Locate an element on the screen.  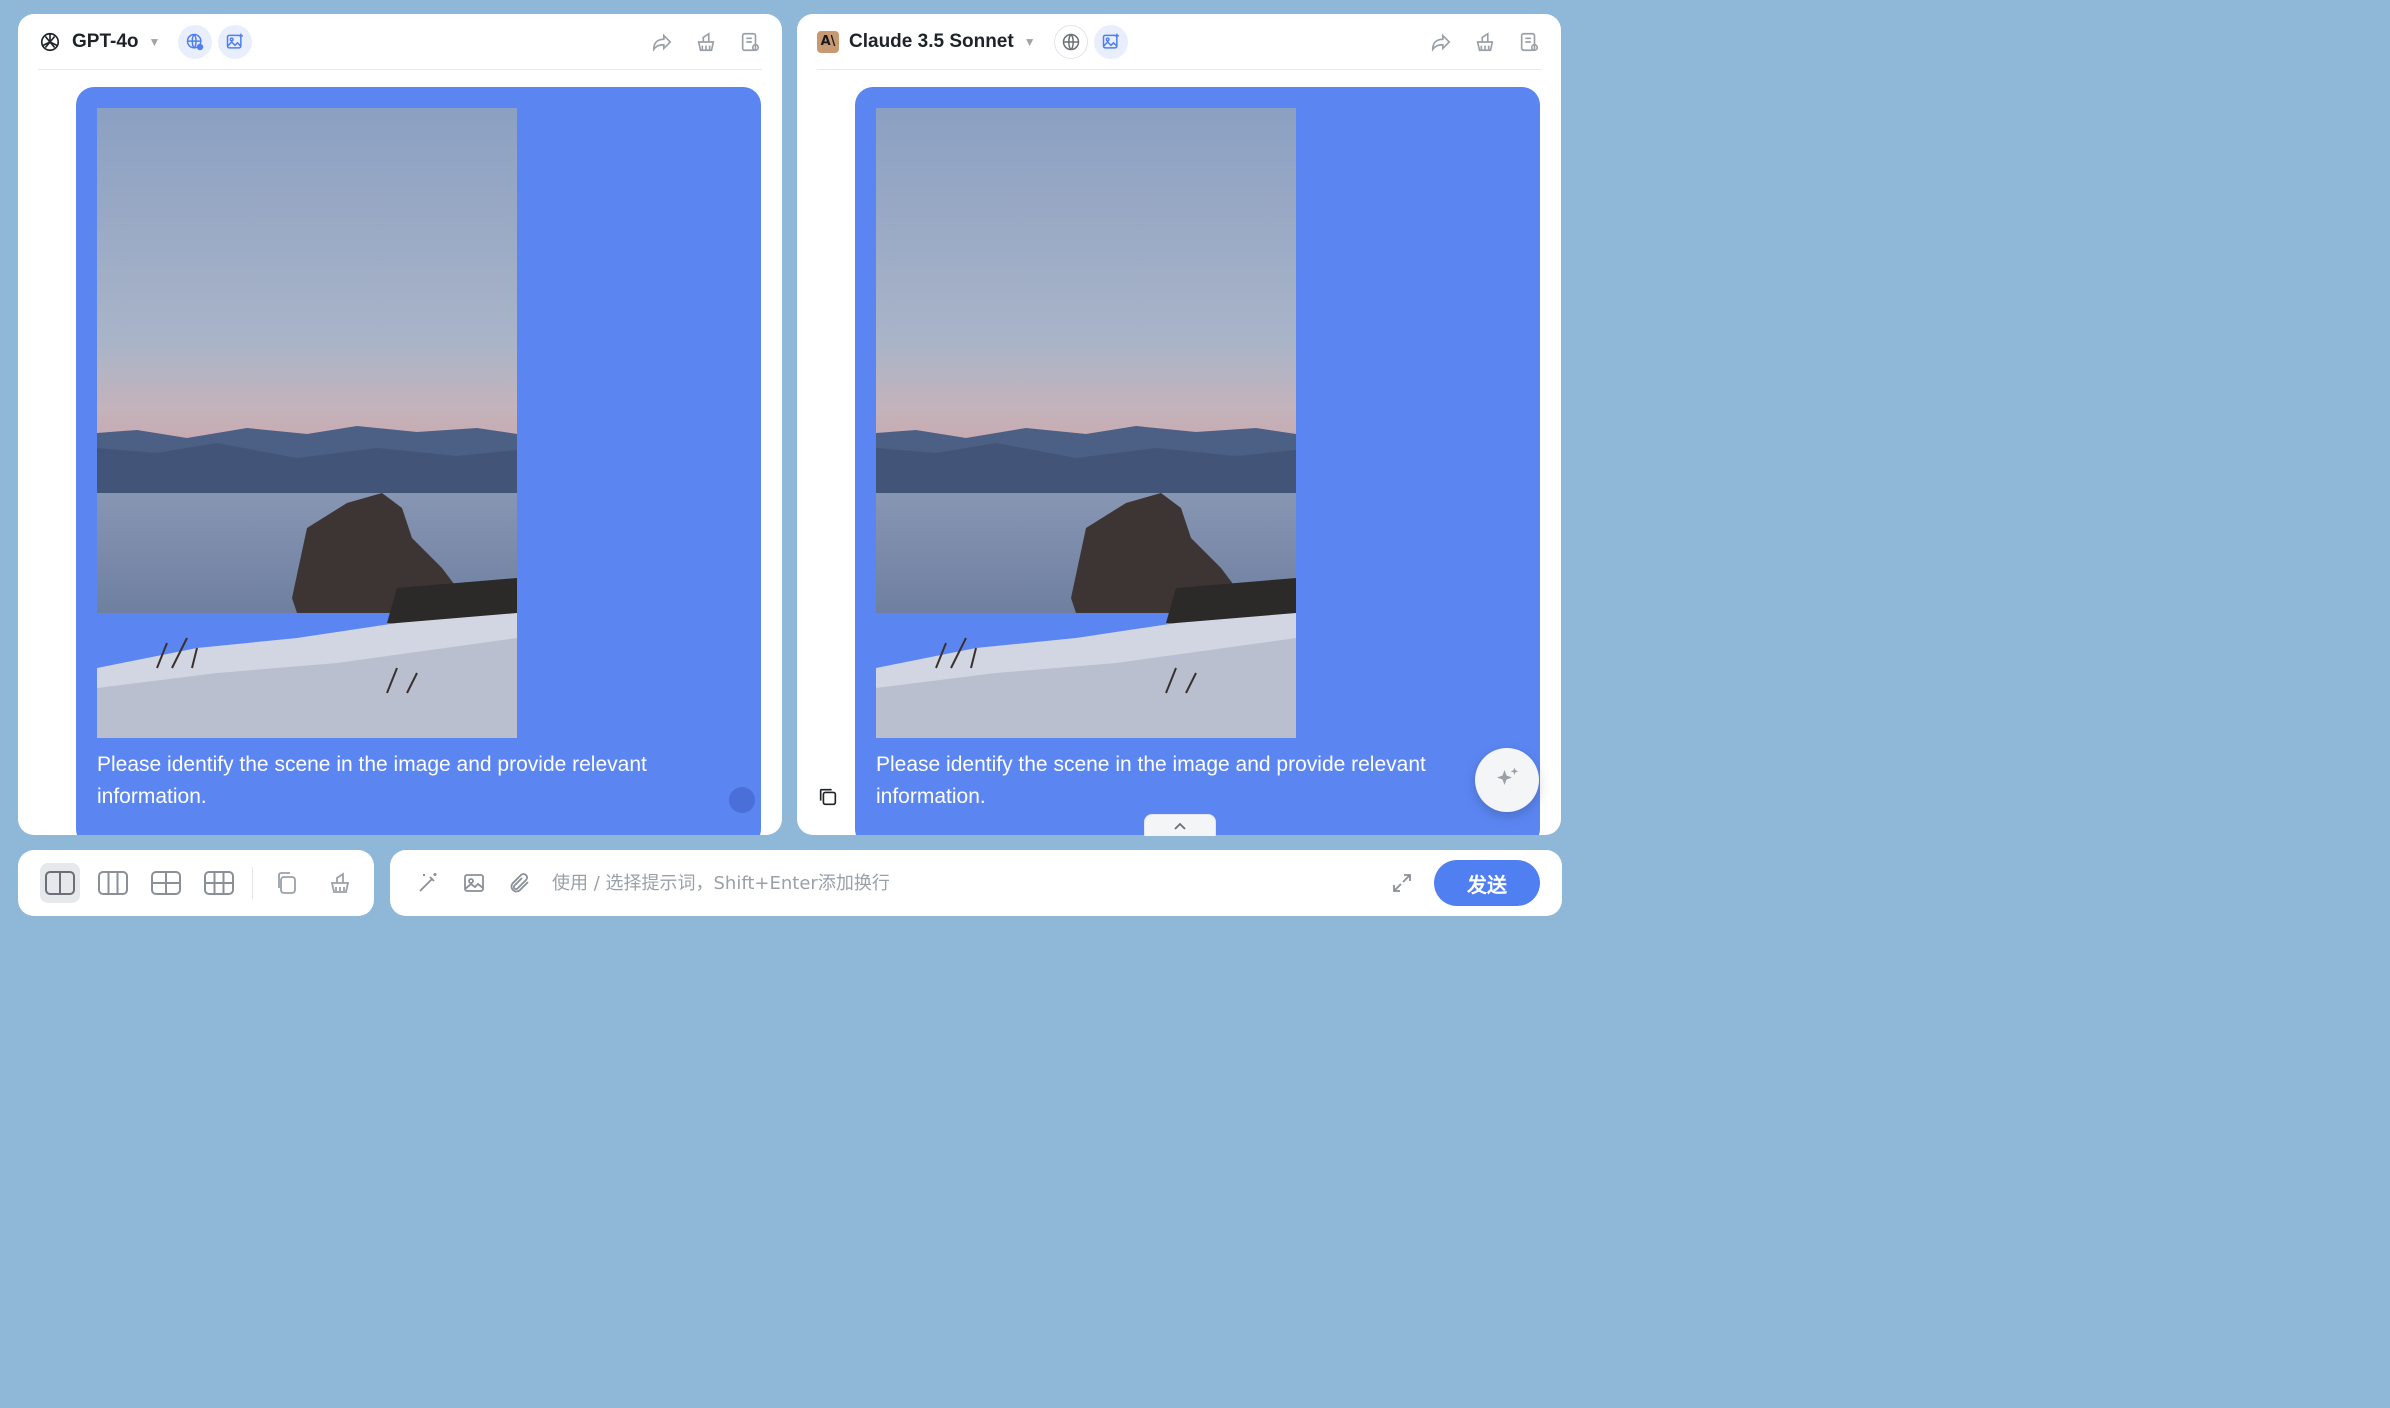
status-indicator is located at coordinates (742, 800).